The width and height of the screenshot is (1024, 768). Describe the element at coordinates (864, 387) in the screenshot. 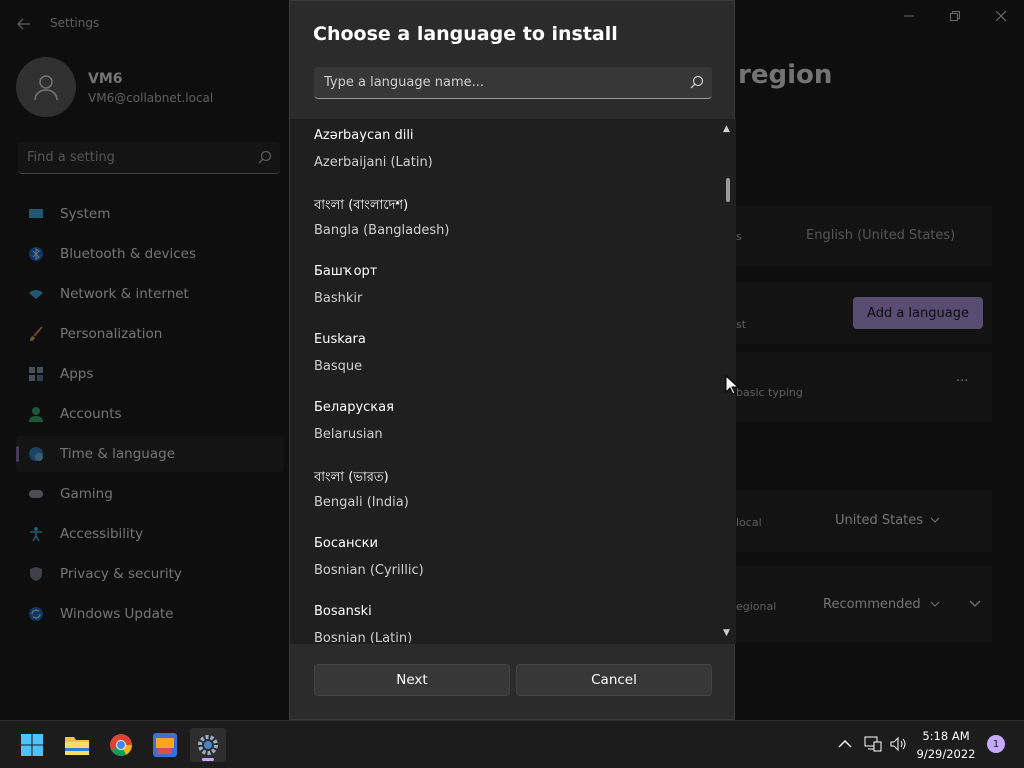

I see `language-entry-card: basic typing ···` at that location.